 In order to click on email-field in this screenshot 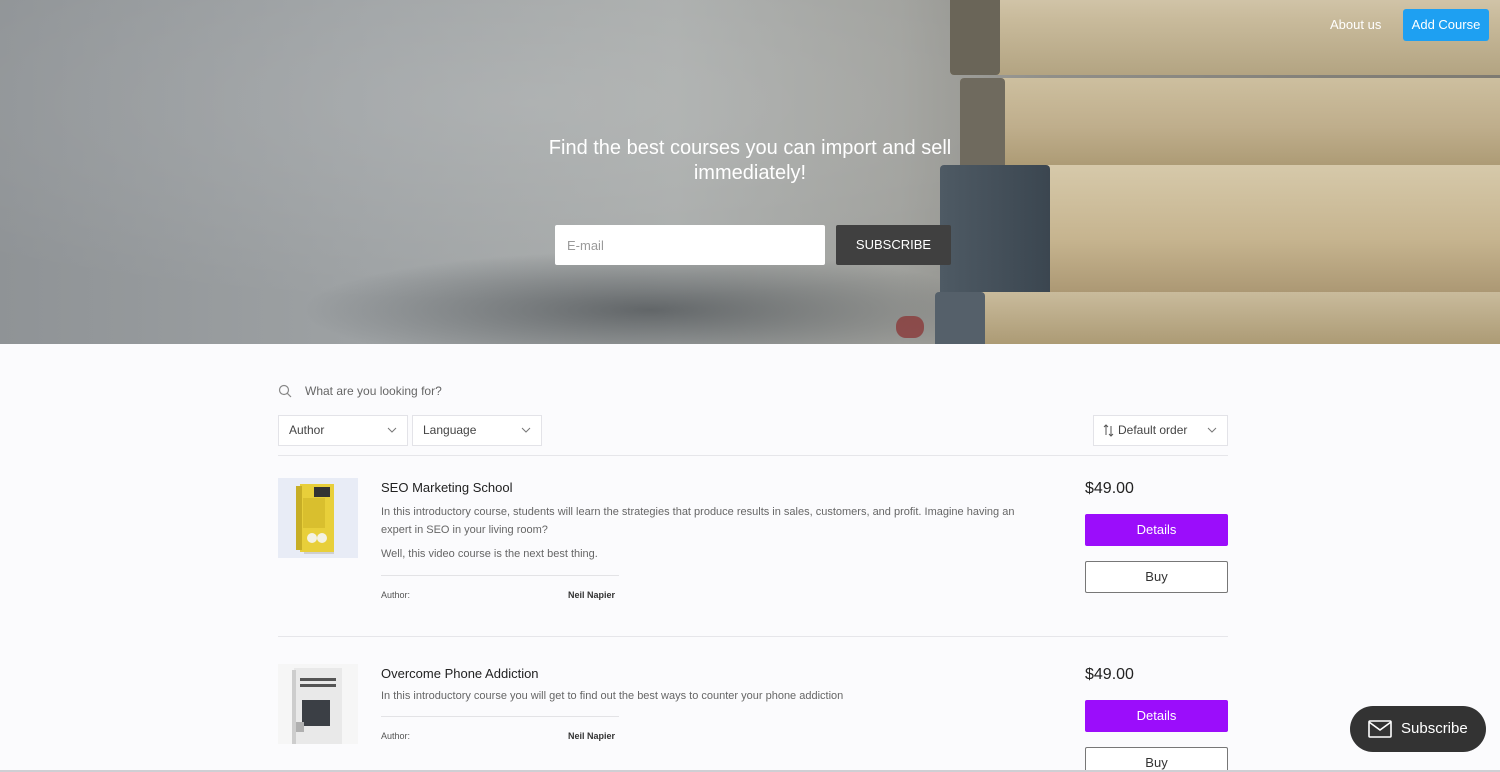, I will do `click(690, 245)`.